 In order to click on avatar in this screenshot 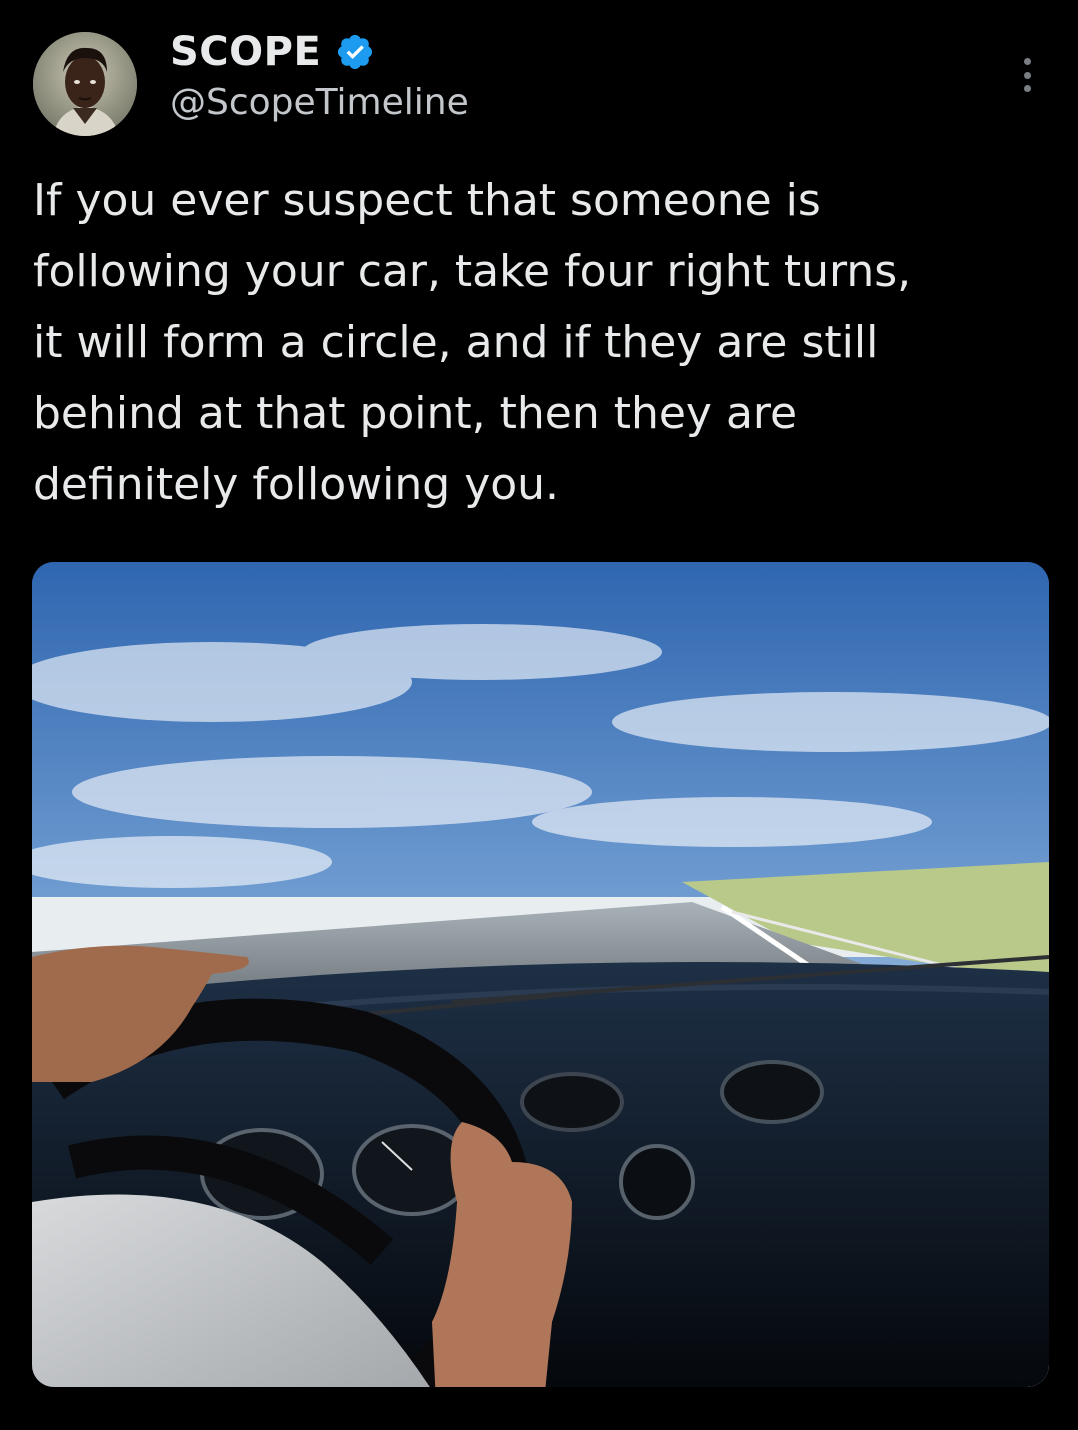, I will do `click(85, 84)`.